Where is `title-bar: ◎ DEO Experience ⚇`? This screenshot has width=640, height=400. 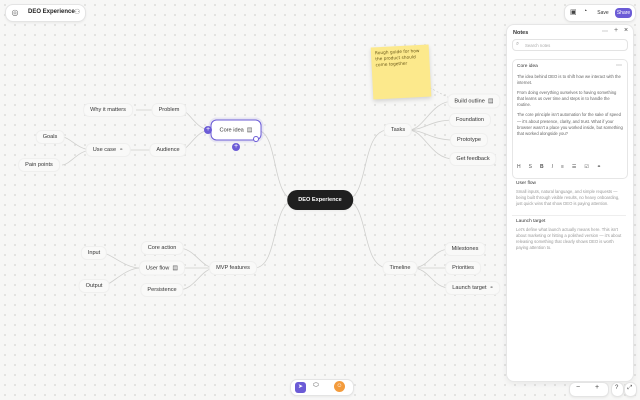
title-bar: ◎ DEO Experience ⚇ is located at coordinates (45, 13).